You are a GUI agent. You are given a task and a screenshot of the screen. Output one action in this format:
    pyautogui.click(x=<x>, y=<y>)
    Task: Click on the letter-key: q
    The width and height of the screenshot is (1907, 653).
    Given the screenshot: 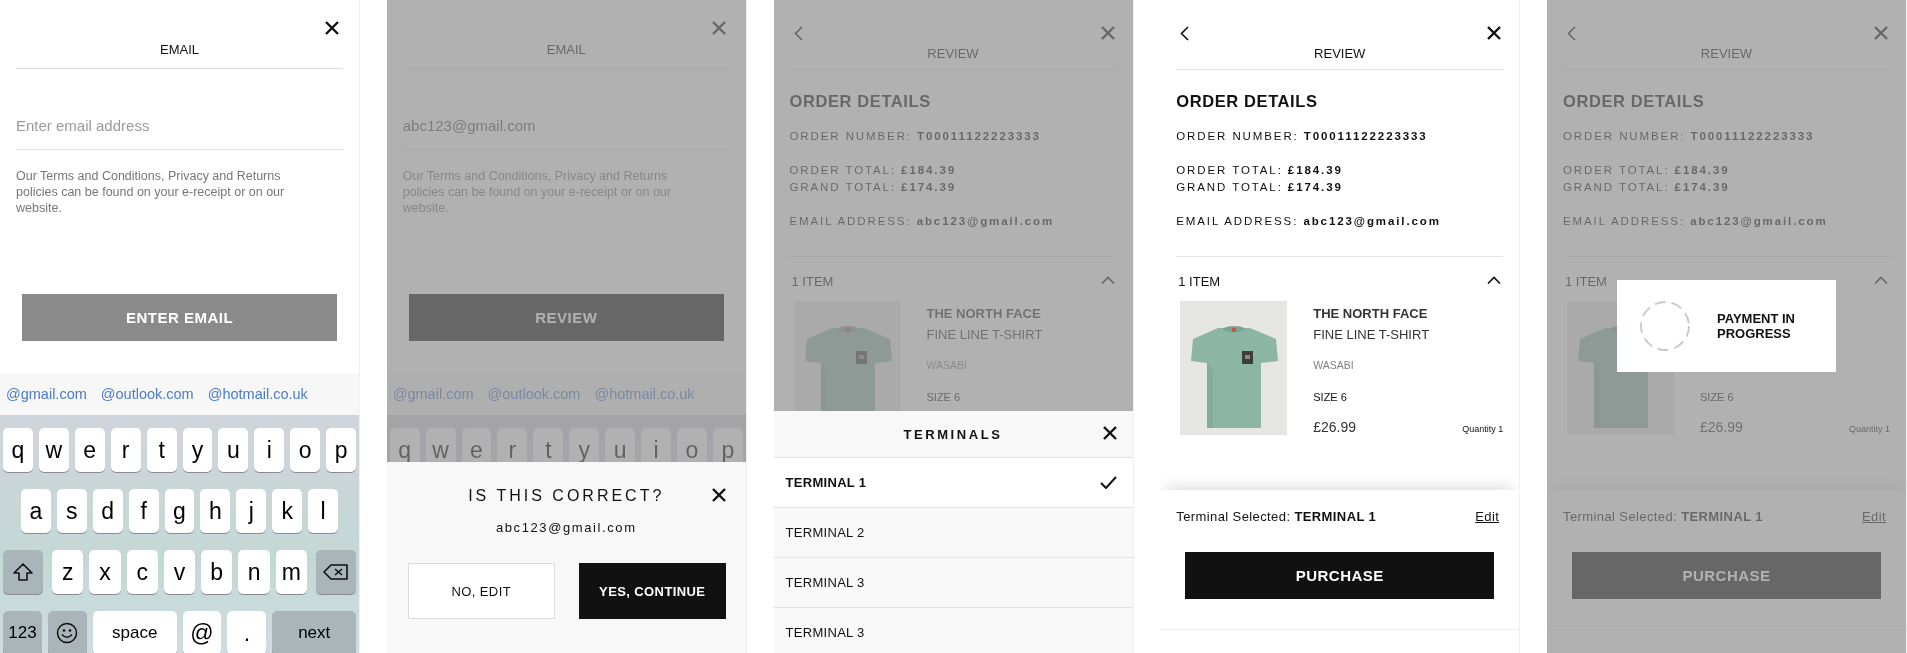 What is the action you would take?
    pyautogui.click(x=18, y=450)
    